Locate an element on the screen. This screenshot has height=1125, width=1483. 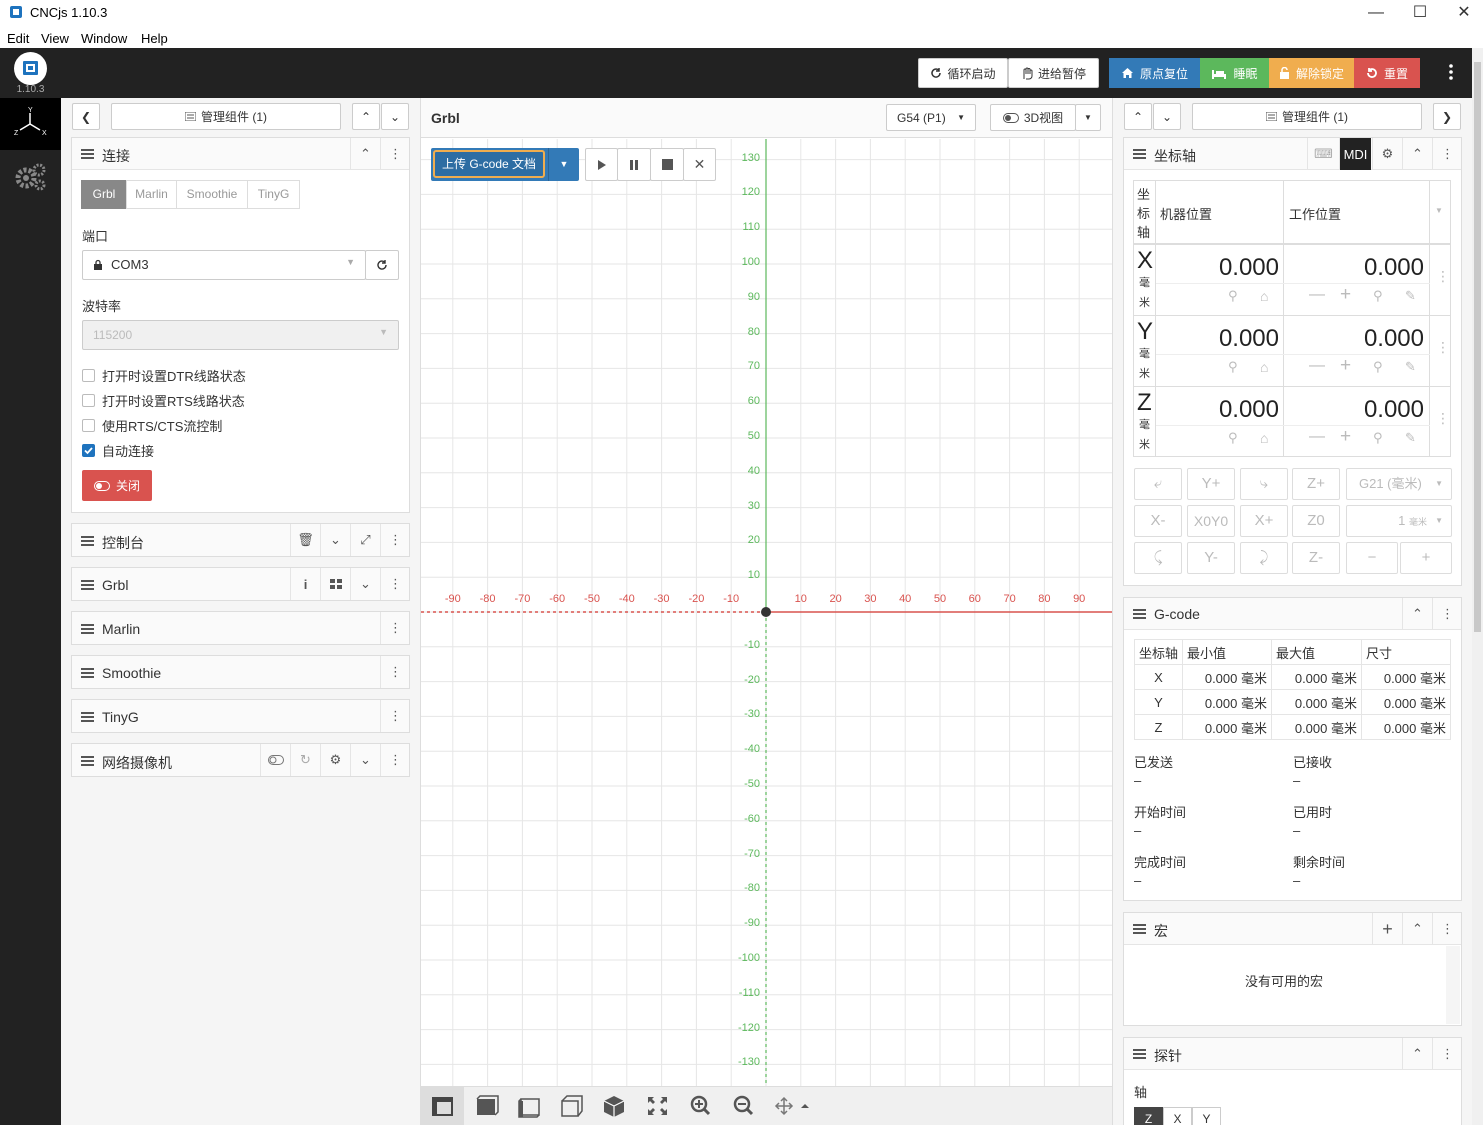
minimize-button: — is located at coordinates (1376, 14).